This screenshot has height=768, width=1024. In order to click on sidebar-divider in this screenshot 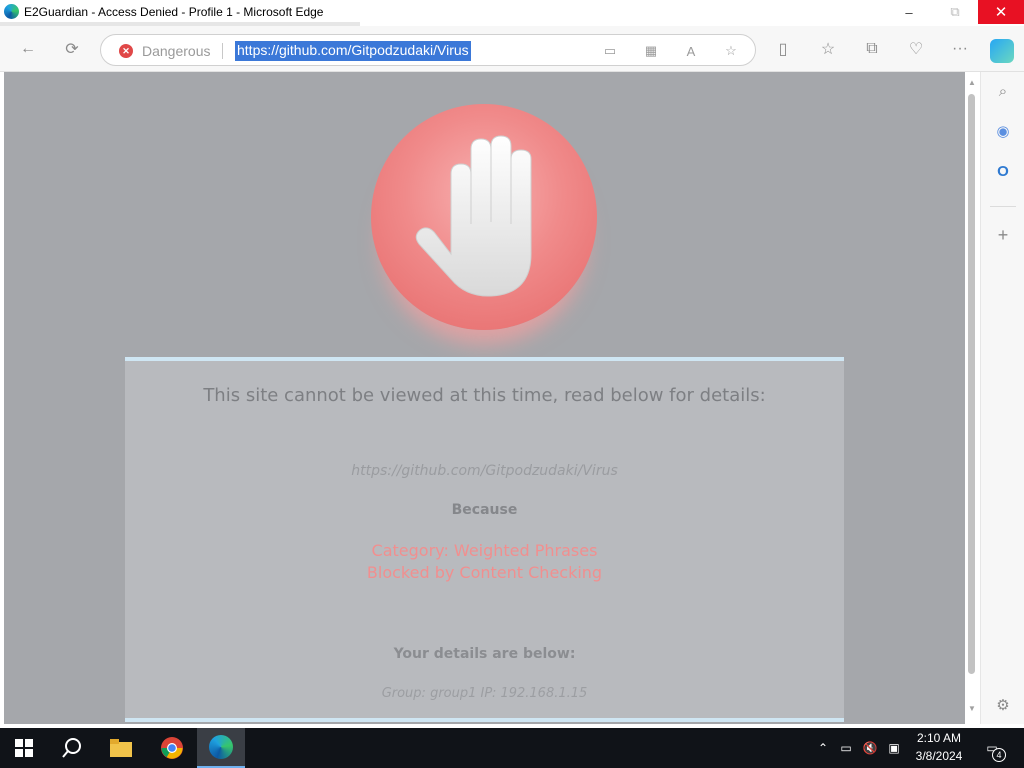, I will do `click(1003, 206)`.